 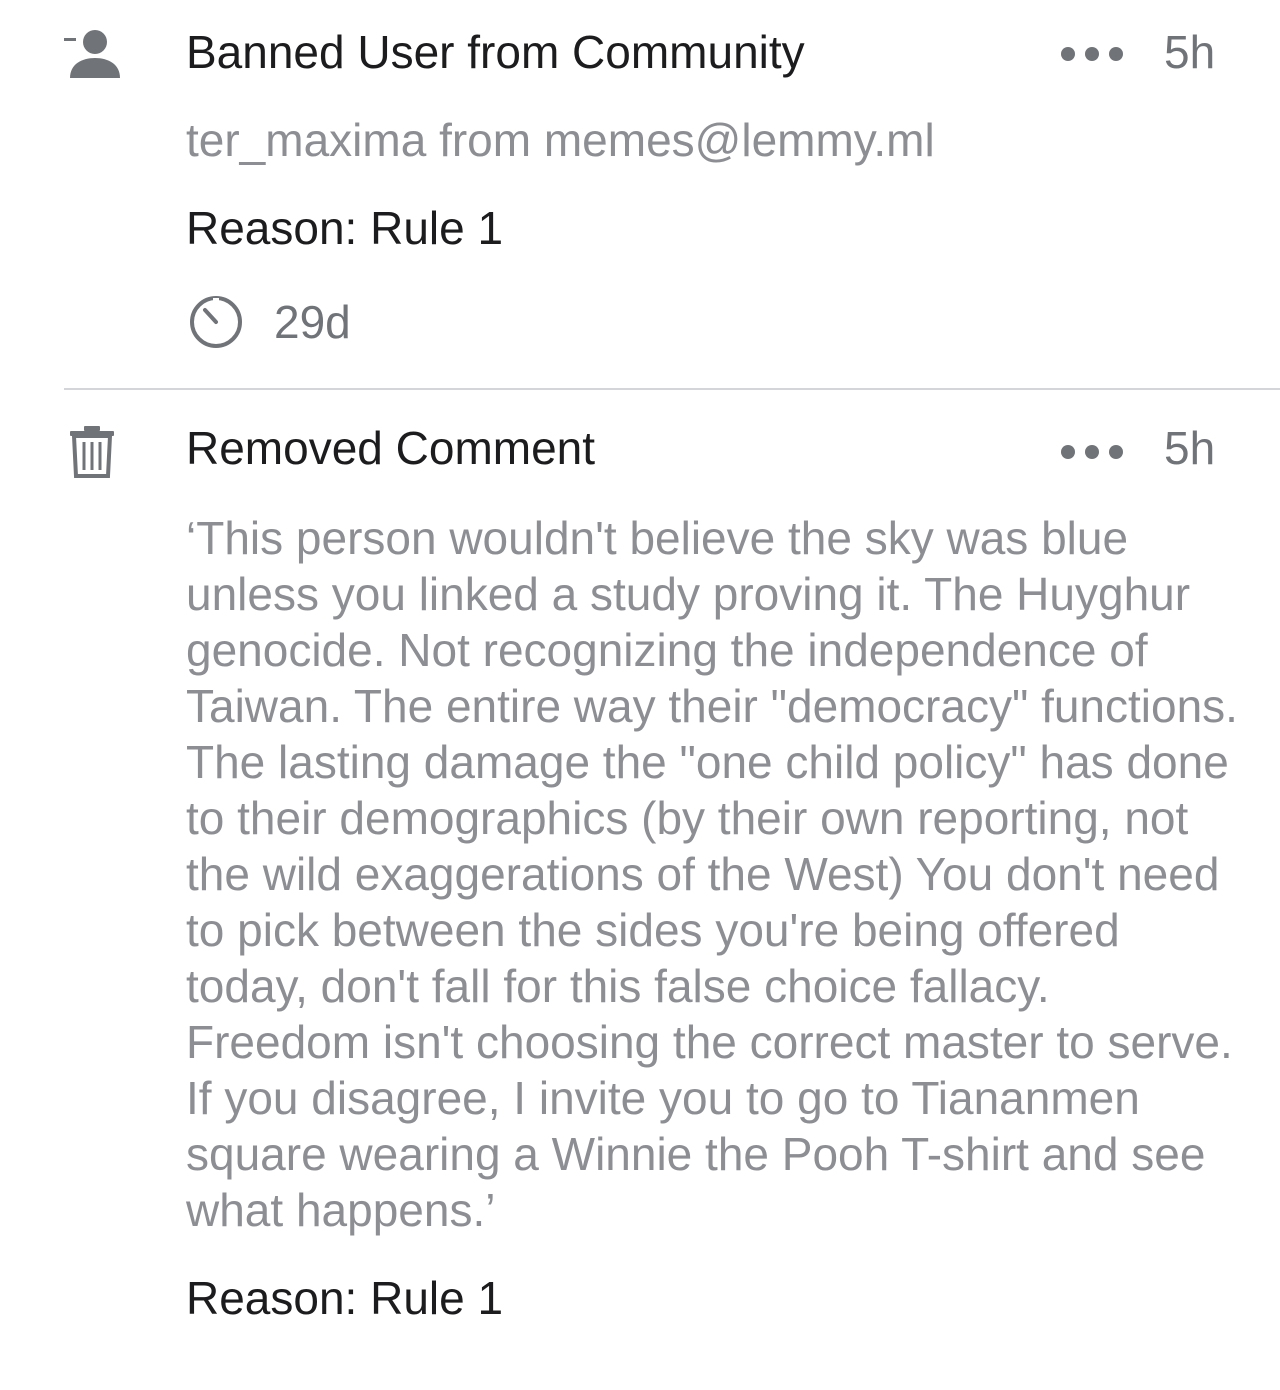 What do you see at coordinates (345, 1298) in the screenshot?
I see `removal-reason: Reason: Rule 1` at bounding box center [345, 1298].